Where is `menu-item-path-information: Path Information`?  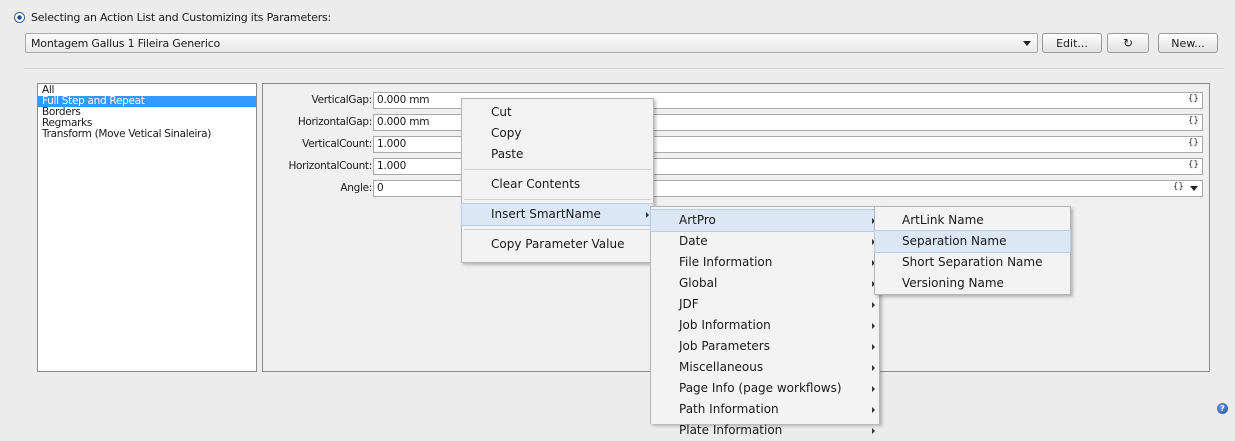
menu-item-path-information: Path Information is located at coordinates (765, 409).